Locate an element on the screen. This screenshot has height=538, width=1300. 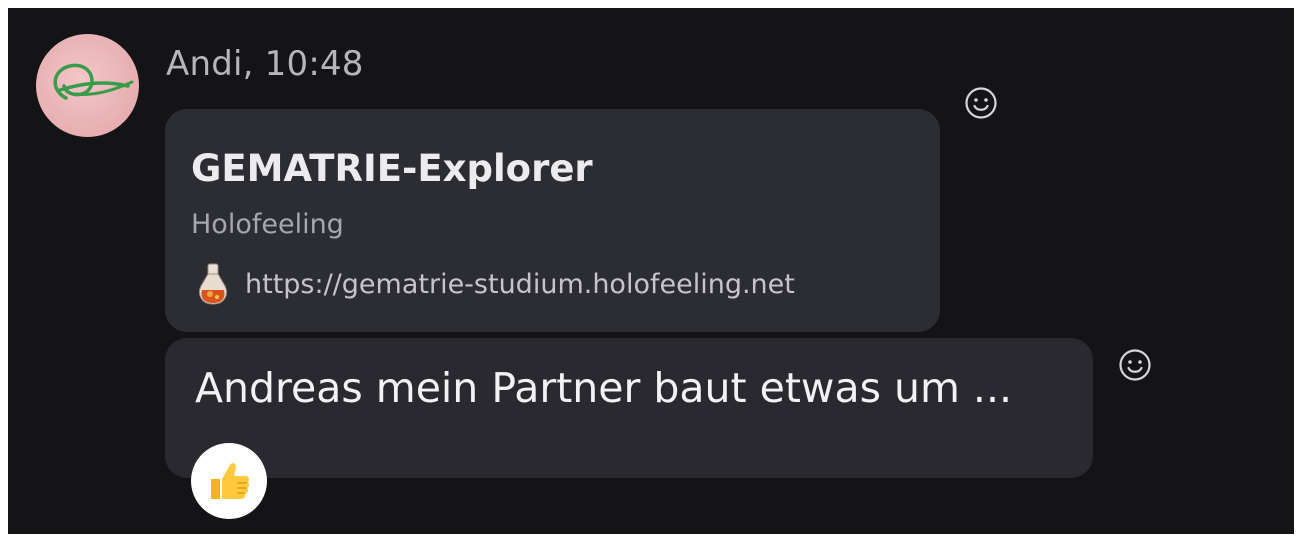
link-preview-url: https://gematrie-studium.holofeeling.net is located at coordinates (520, 284).